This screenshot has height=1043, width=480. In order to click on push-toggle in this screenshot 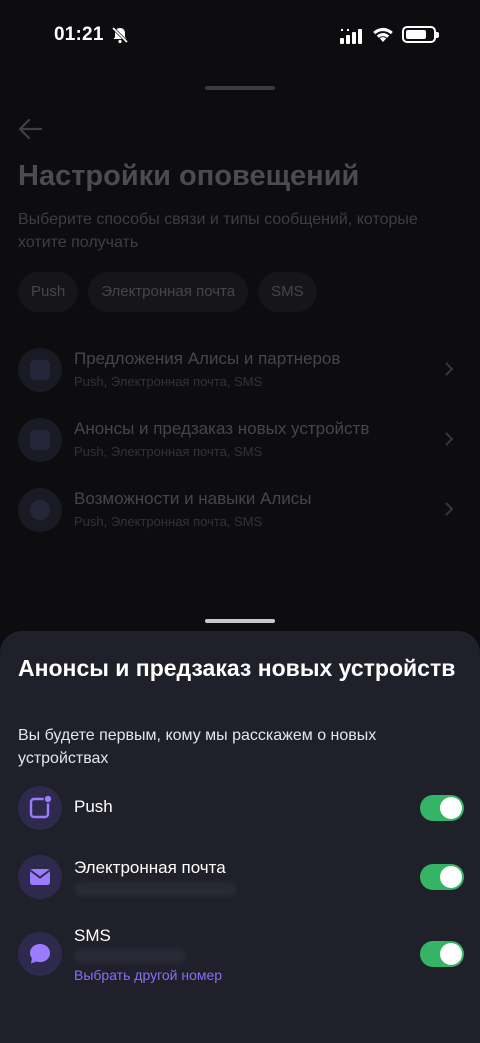, I will do `click(442, 808)`.